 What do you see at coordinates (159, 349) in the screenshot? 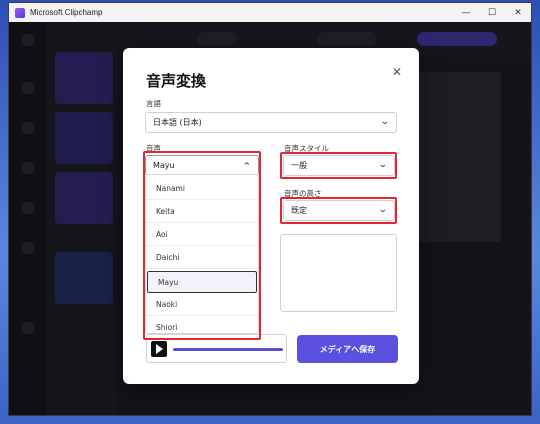
I see `play-icon` at bounding box center [159, 349].